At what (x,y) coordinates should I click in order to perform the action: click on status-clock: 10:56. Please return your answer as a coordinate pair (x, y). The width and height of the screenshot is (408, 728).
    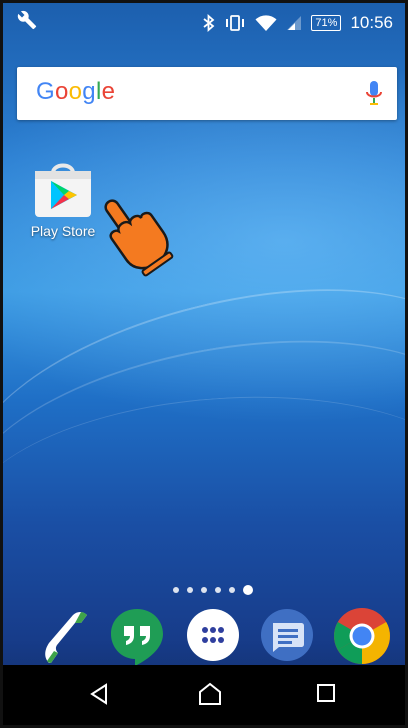
    Looking at the image, I should click on (371, 22).